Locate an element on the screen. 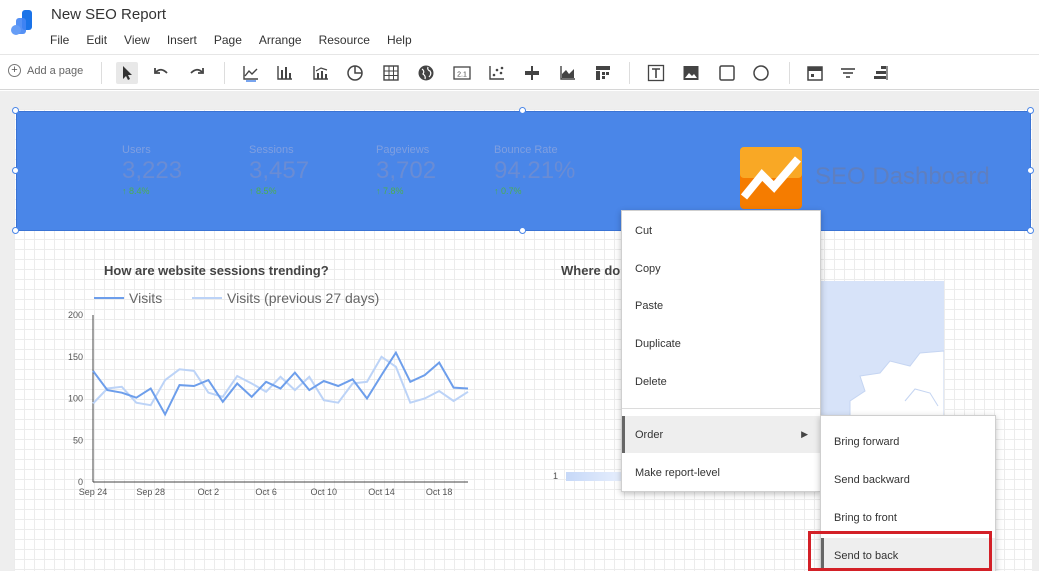 This screenshot has width=1039, height=571. menu-insert: Insert is located at coordinates (182, 40).